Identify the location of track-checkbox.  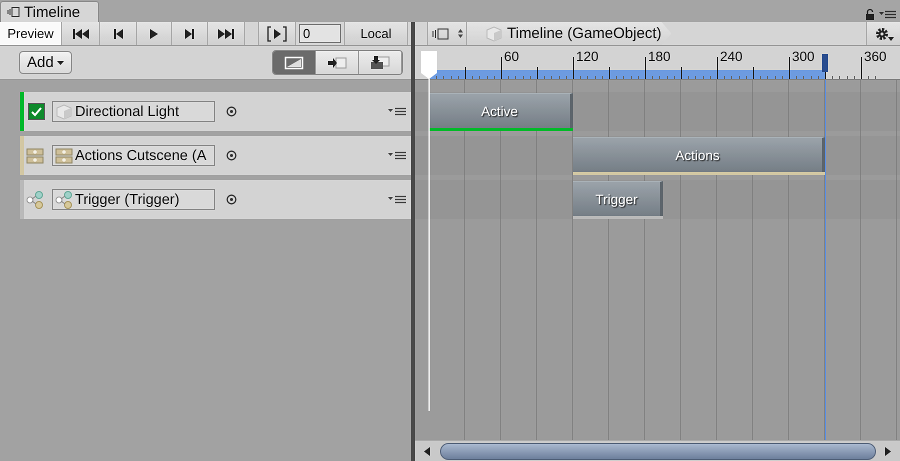
(36, 111).